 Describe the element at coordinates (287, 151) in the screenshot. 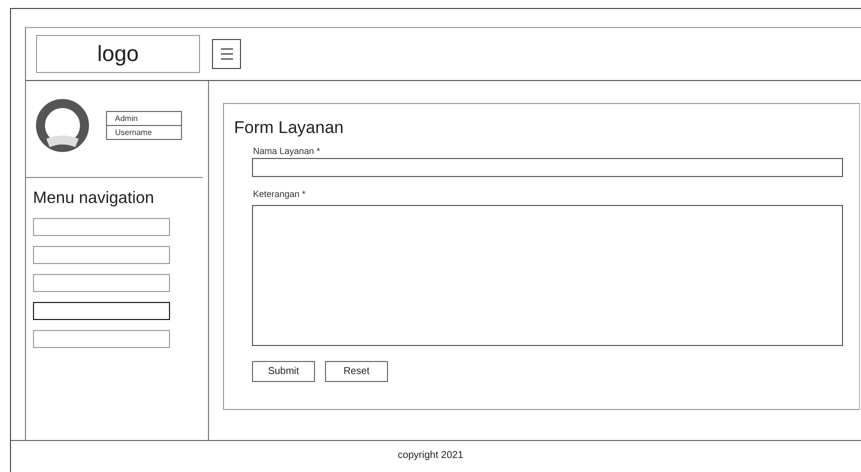

I see `field-label: Nama Layanan *` at that location.